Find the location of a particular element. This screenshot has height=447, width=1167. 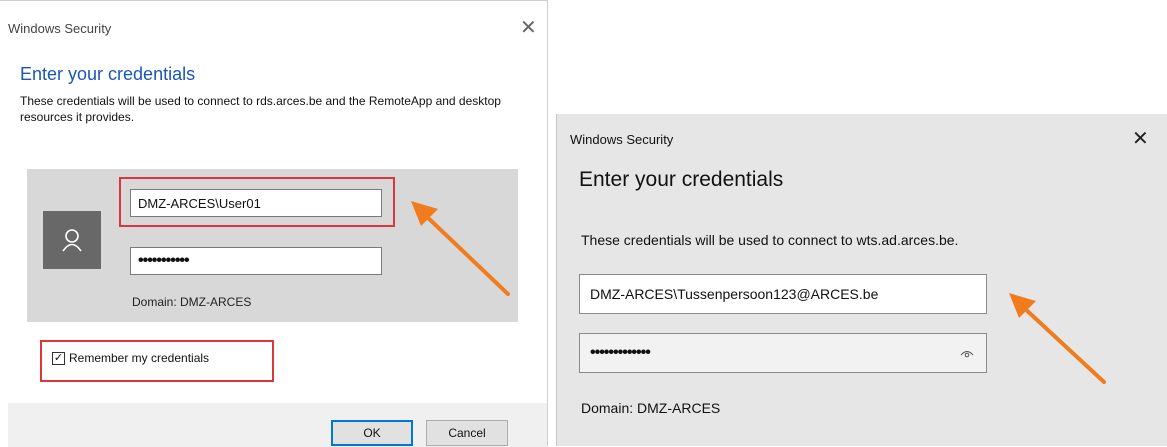

remember-credentials-option: ✓ Remember my credentials is located at coordinates (130, 358).